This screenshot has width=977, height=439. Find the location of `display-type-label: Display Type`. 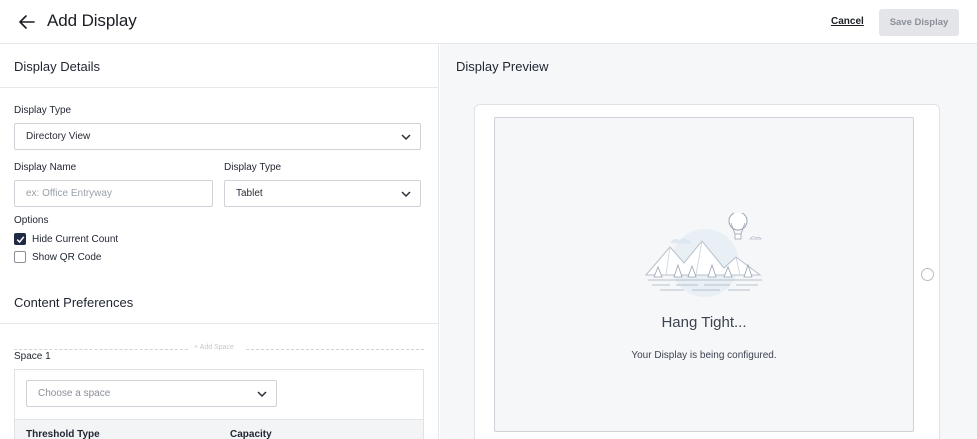

display-type-label: Display Type is located at coordinates (43, 110).